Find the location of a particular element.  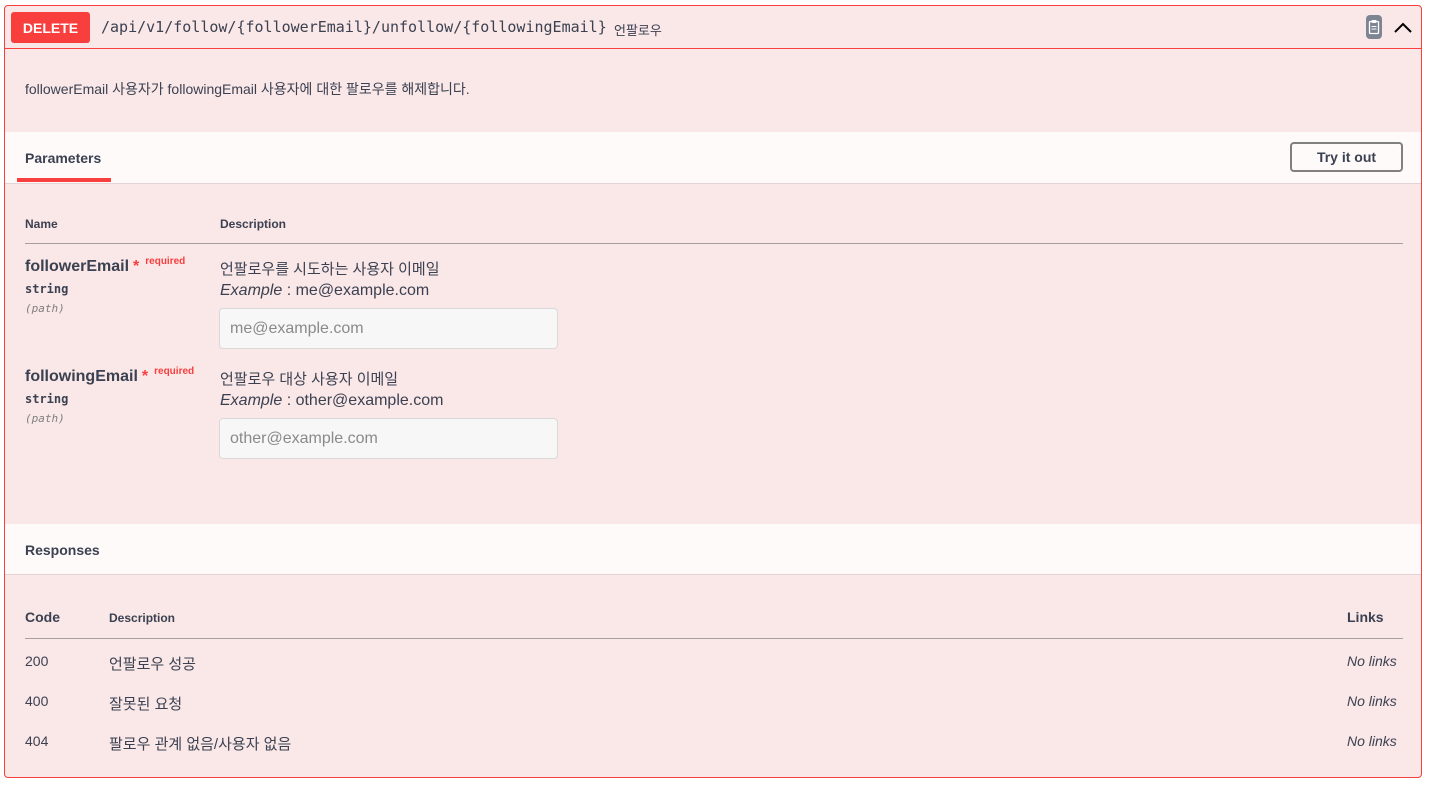

following-email-input is located at coordinates (388, 438).